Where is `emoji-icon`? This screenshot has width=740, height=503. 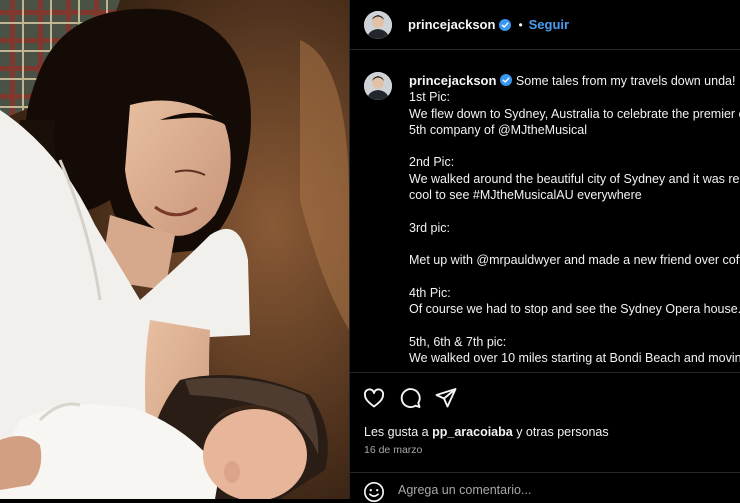 emoji-icon is located at coordinates (374, 492).